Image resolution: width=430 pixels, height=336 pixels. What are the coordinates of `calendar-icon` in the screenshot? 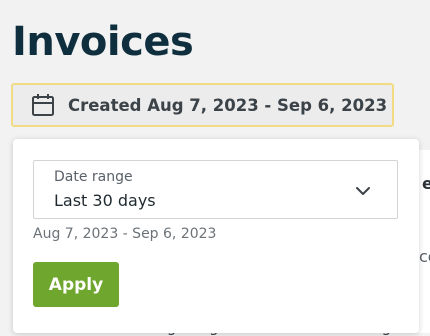 It's located at (43, 105).